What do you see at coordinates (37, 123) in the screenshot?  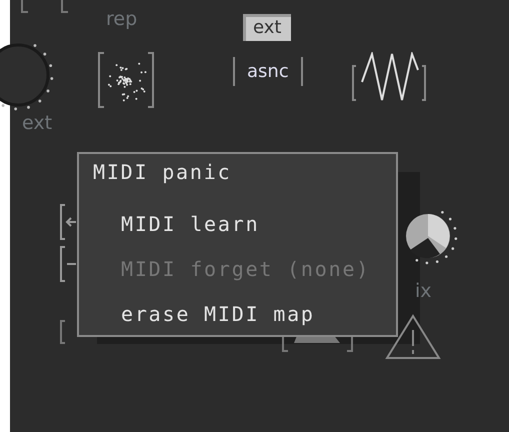 I see `knob-label: ext` at bounding box center [37, 123].